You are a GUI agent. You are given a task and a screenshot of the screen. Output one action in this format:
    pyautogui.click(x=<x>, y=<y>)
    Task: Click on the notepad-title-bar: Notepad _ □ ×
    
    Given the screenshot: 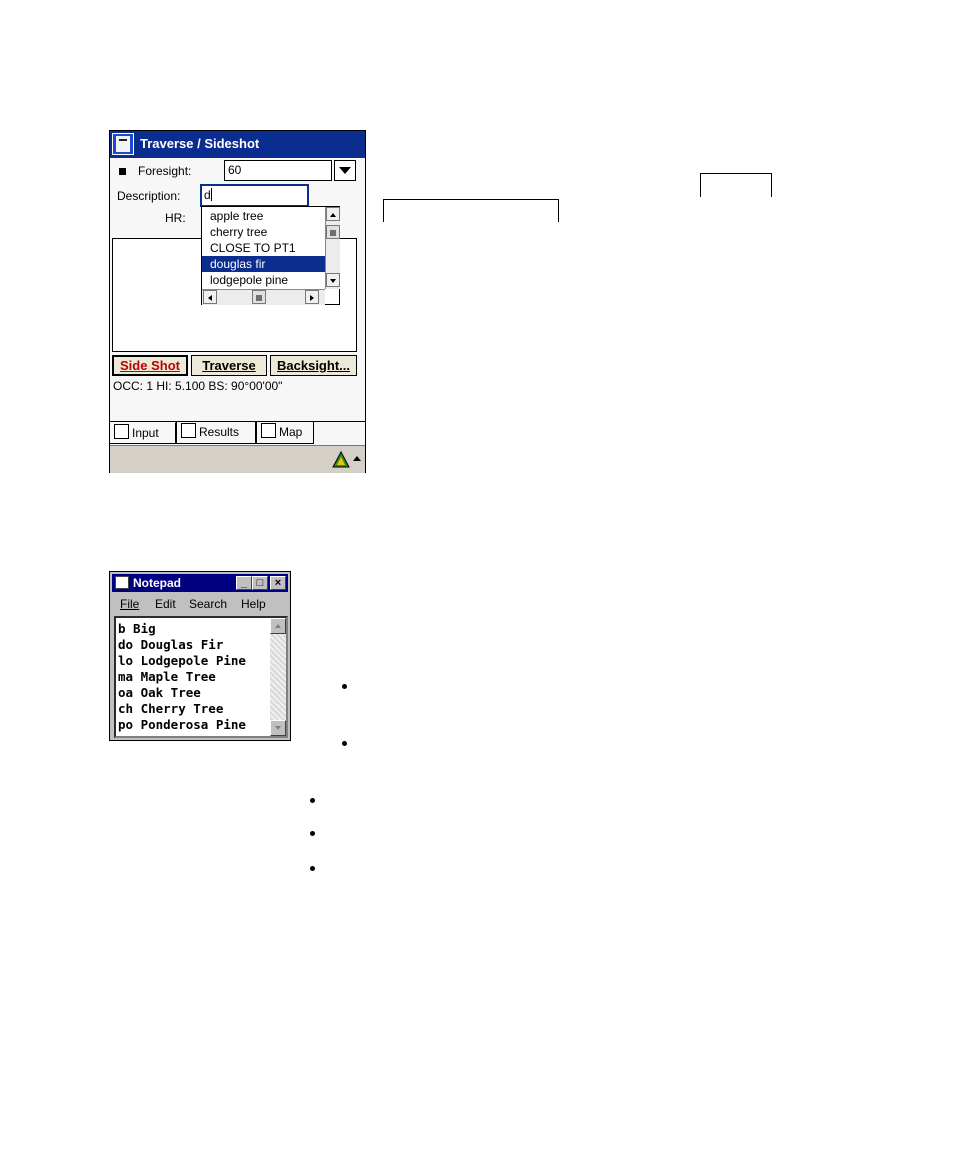 What is the action you would take?
    pyautogui.click(x=200, y=583)
    